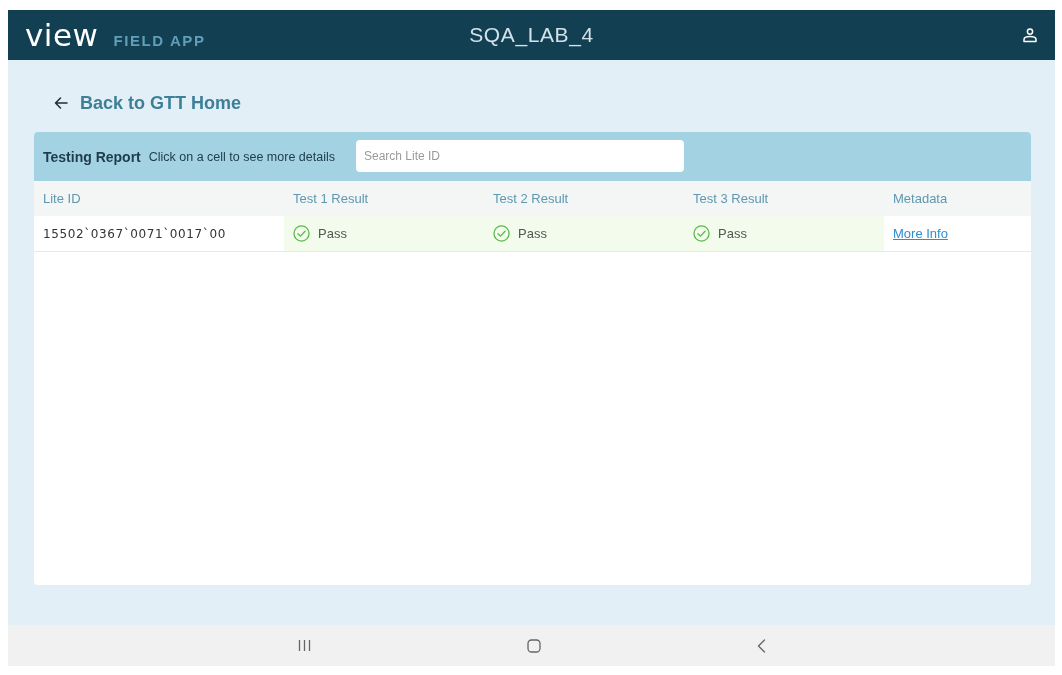 The image size is (1062, 675). What do you see at coordinates (584, 198) in the screenshot?
I see `column-header: Test 2 Result` at bounding box center [584, 198].